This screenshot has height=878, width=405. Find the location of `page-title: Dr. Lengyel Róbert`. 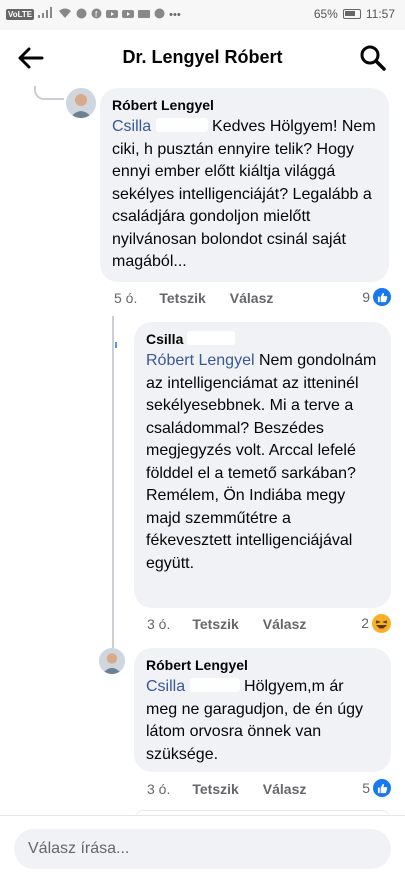

page-title: Dr. Lengyel Róbert is located at coordinates (202, 57).